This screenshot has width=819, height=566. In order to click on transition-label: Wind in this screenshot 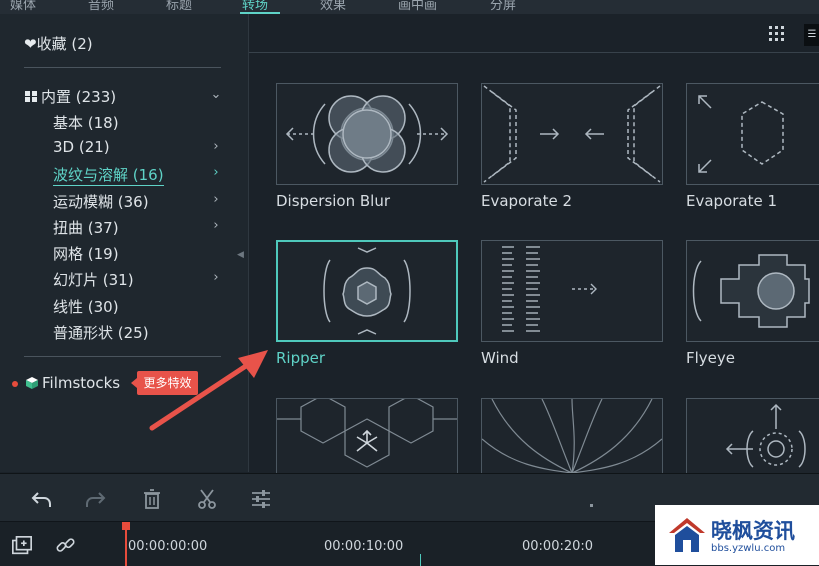, I will do `click(500, 358)`.